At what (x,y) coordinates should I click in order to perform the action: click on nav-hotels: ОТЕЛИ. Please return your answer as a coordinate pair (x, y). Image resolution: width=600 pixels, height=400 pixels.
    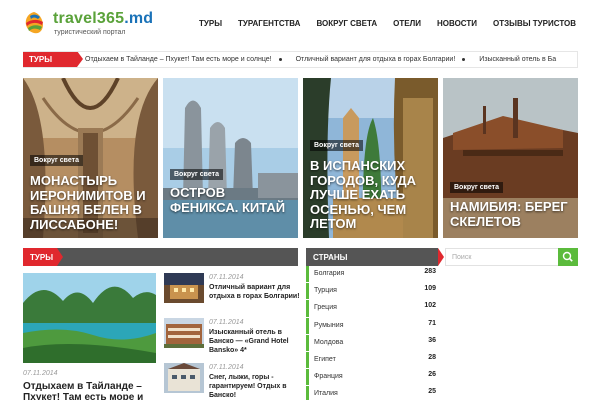
    Looking at the image, I should click on (407, 23).